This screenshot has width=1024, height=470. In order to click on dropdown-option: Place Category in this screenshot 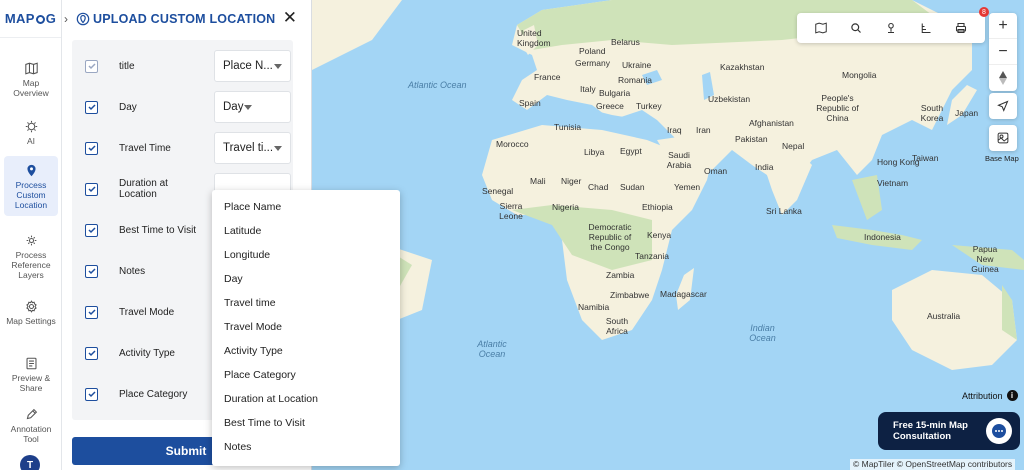, I will do `click(306, 375)`.